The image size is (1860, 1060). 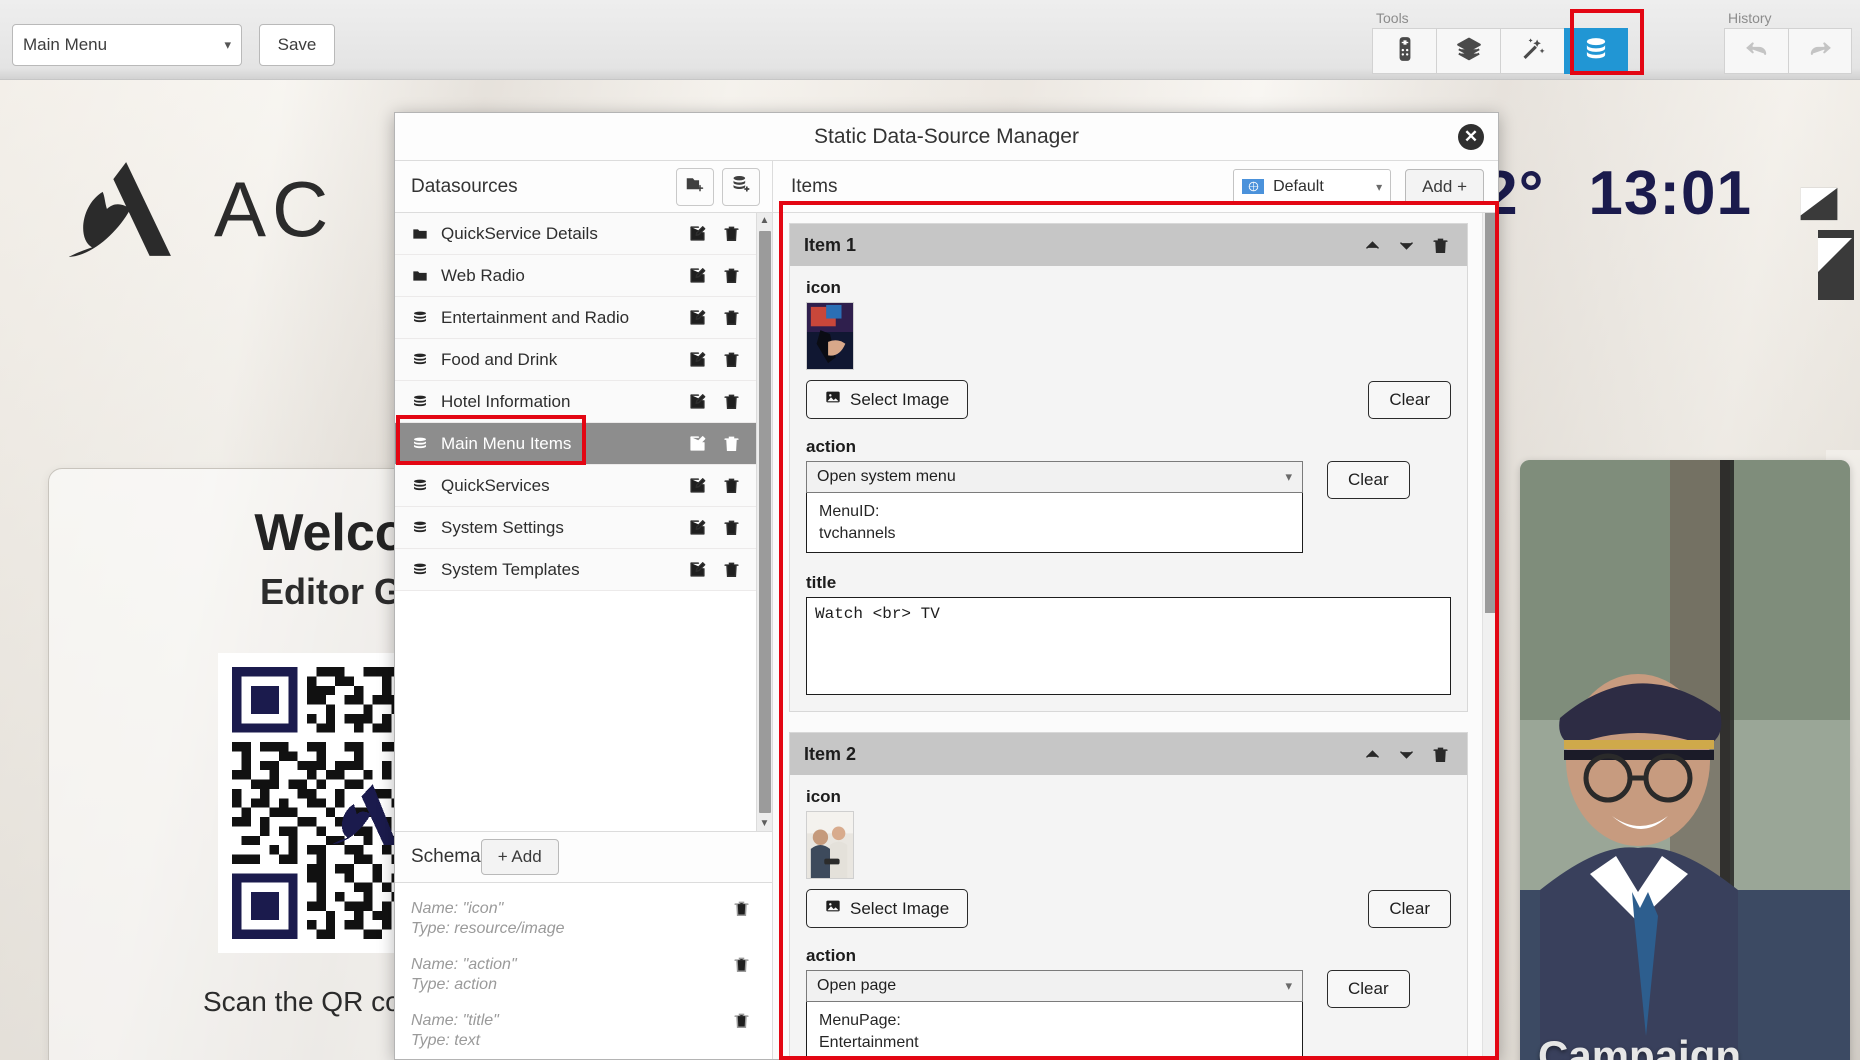 What do you see at coordinates (454, 984) in the screenshot?
I see `schema-field-type: Type: action` at bounding box center [454, 984].